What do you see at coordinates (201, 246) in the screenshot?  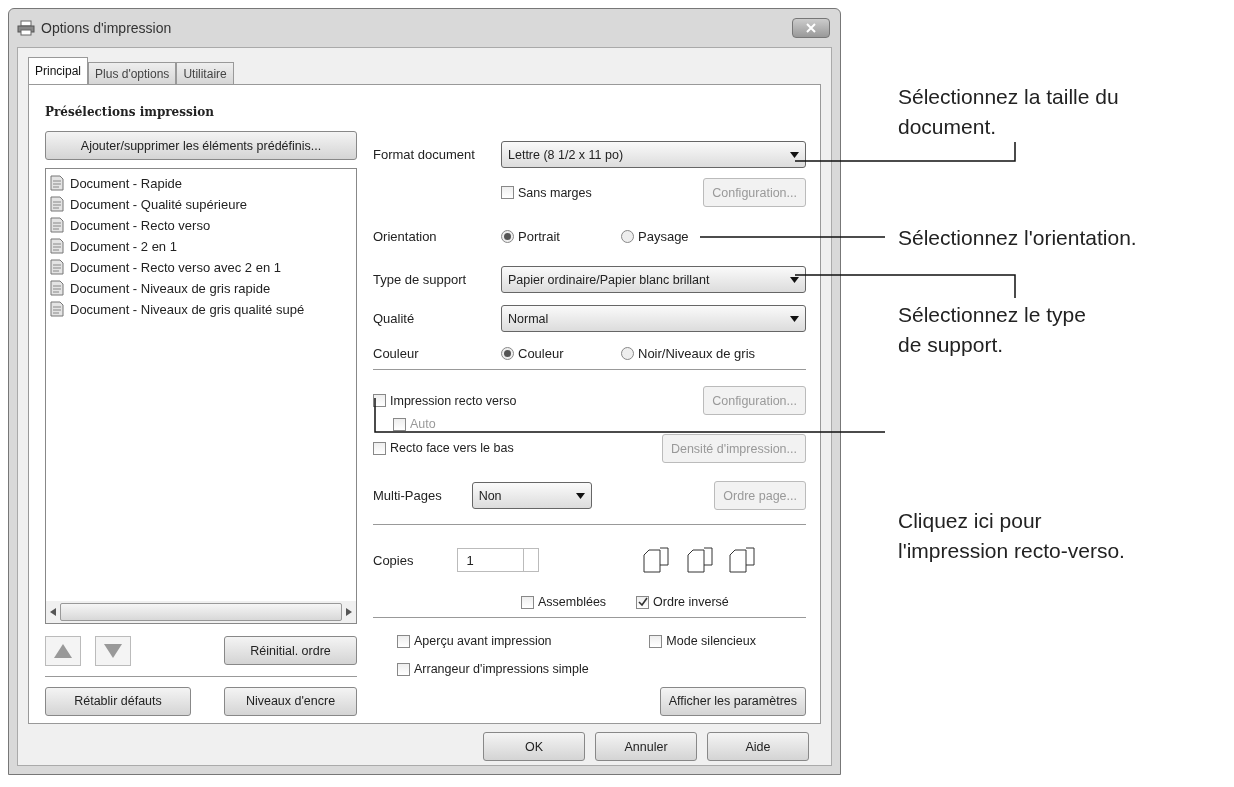 I see `list-item: Document - 2 en 1` at bounding box center [201, 246].